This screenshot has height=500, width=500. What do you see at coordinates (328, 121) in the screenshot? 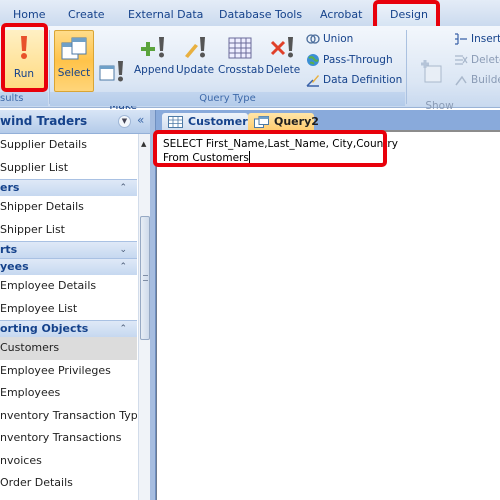
I see `document-tab-bar: Customers Query2` at bounding box center [328, 121].